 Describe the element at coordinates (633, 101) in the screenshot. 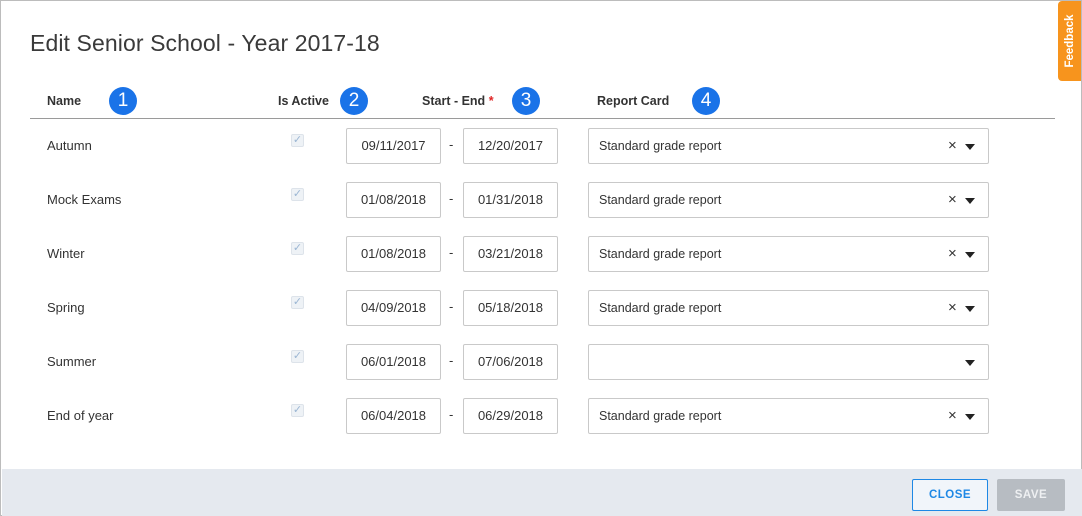

I see `column-header-report-card: Report Card` at that location.